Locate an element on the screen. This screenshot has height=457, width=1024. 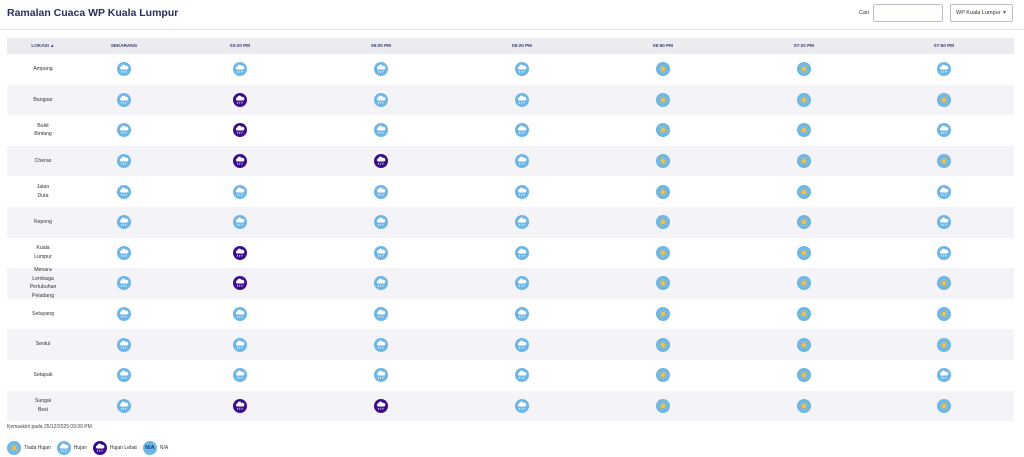
region-select: WP Kuala Lumpur ▼ is located at coordinates (981, 13).